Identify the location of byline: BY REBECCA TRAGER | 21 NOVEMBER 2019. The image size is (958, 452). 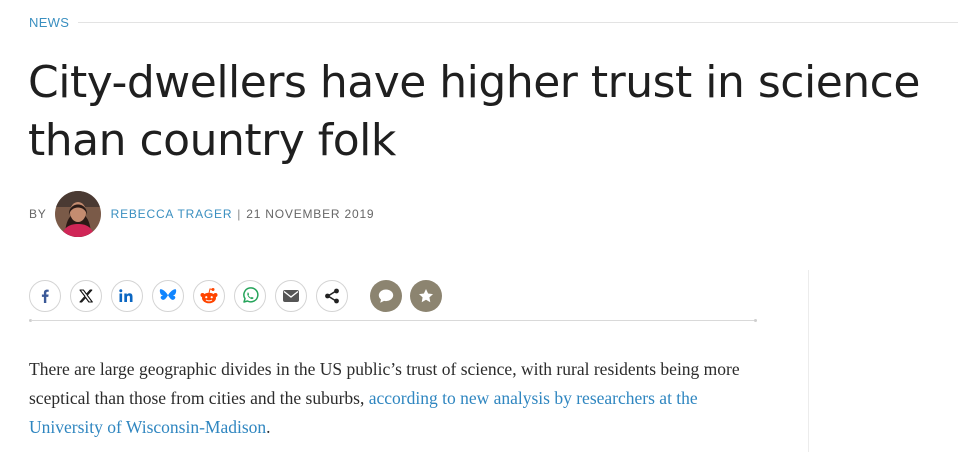
(201, 214).